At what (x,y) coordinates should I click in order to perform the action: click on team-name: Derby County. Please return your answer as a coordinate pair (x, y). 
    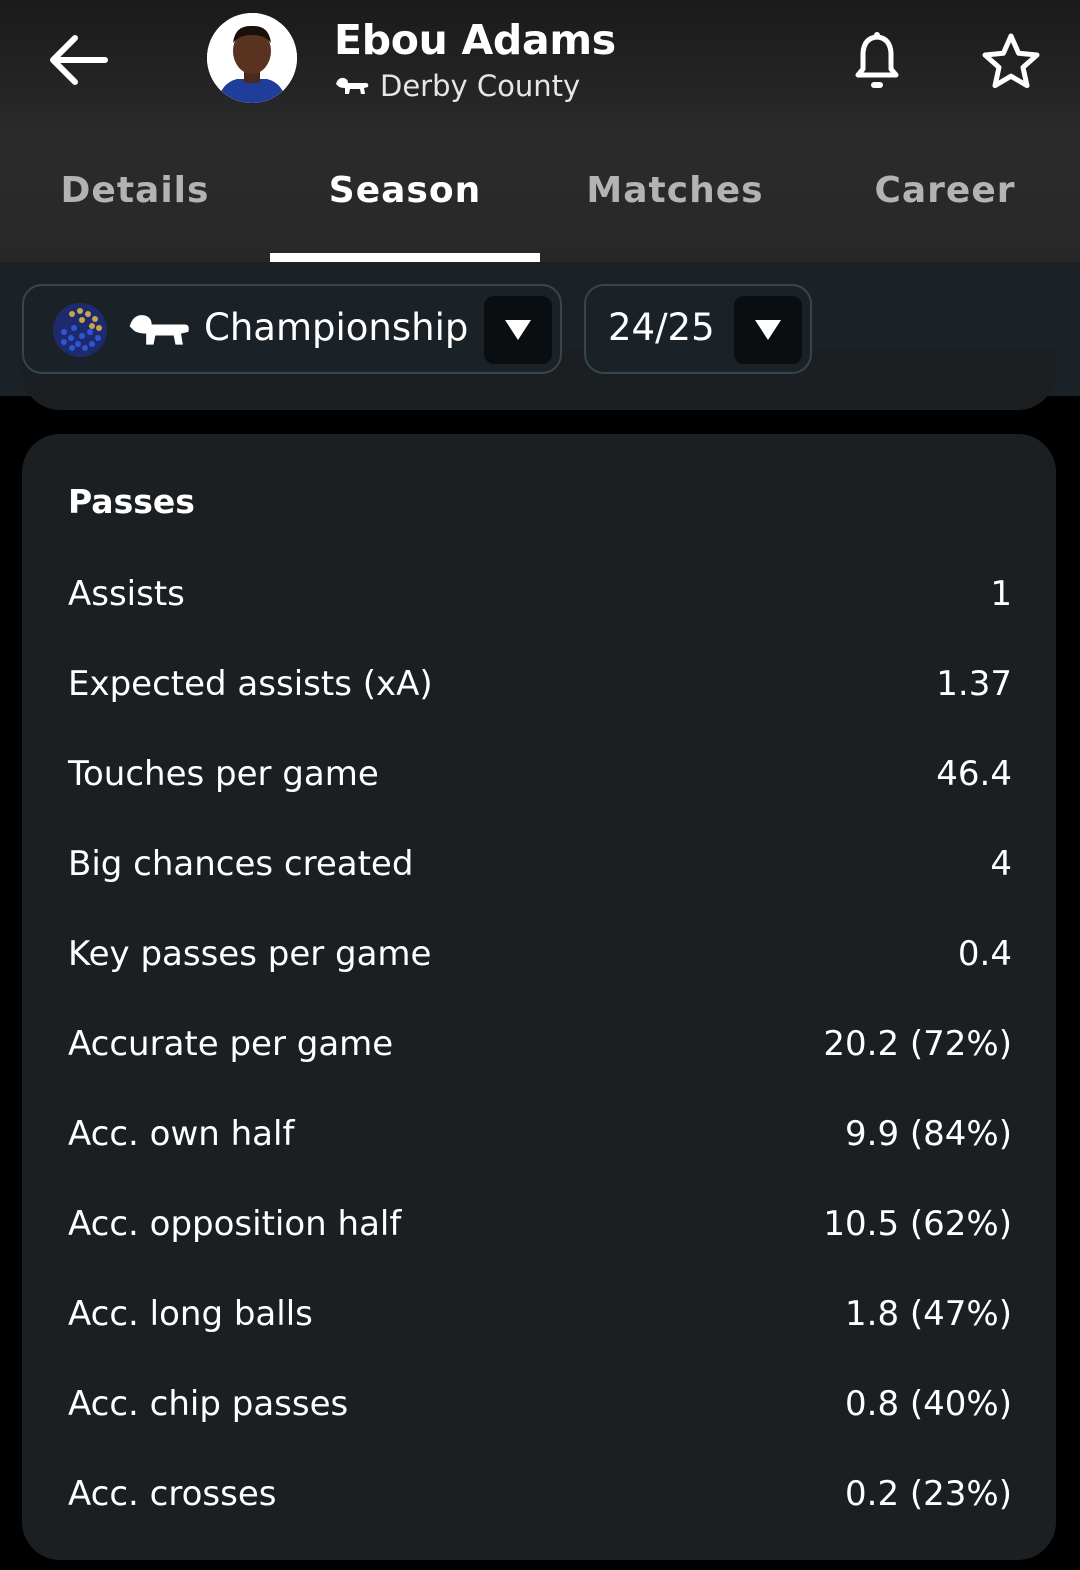
    Looking at the image, I should click on (480, 86).